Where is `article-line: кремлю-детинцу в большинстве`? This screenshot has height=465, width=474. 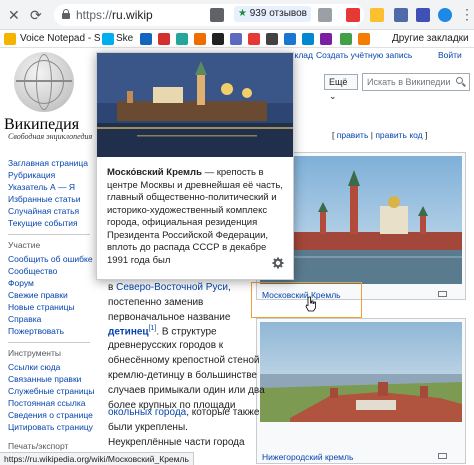
article-line: кремлю-детинцу в большинстве is located at coordinates (182, 375).